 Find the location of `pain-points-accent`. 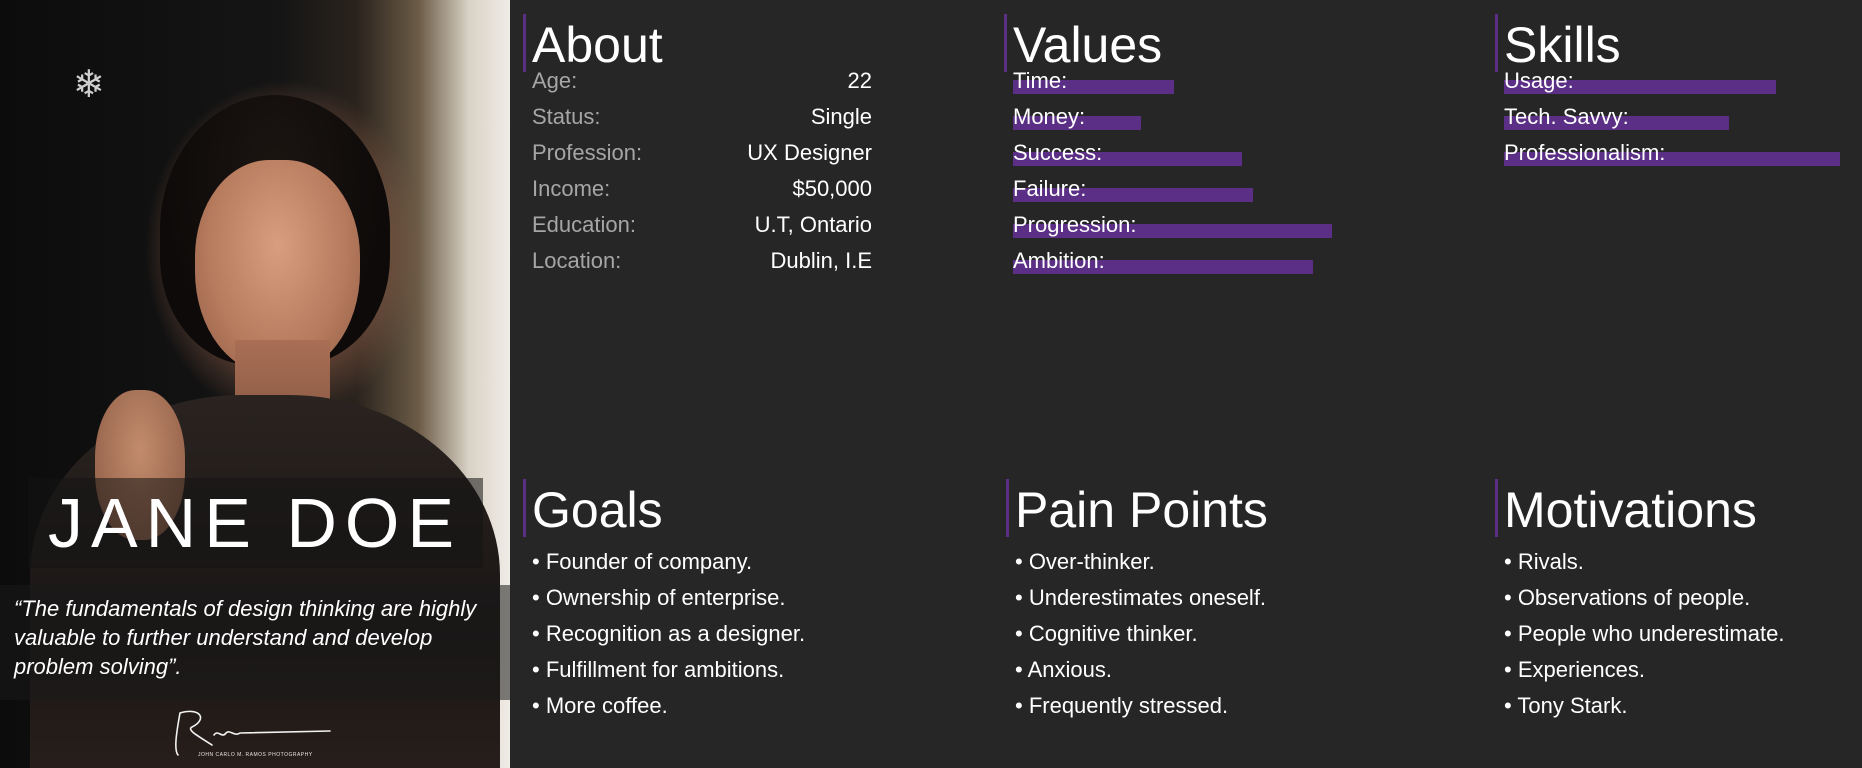

pain-points-accent is located at coordinates (1007, 508).